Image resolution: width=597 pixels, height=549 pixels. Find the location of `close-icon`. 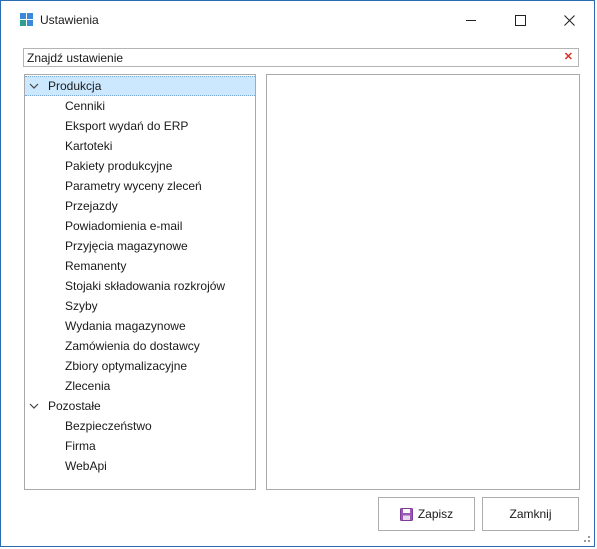

close-icon is located at coordinates (569, 20).